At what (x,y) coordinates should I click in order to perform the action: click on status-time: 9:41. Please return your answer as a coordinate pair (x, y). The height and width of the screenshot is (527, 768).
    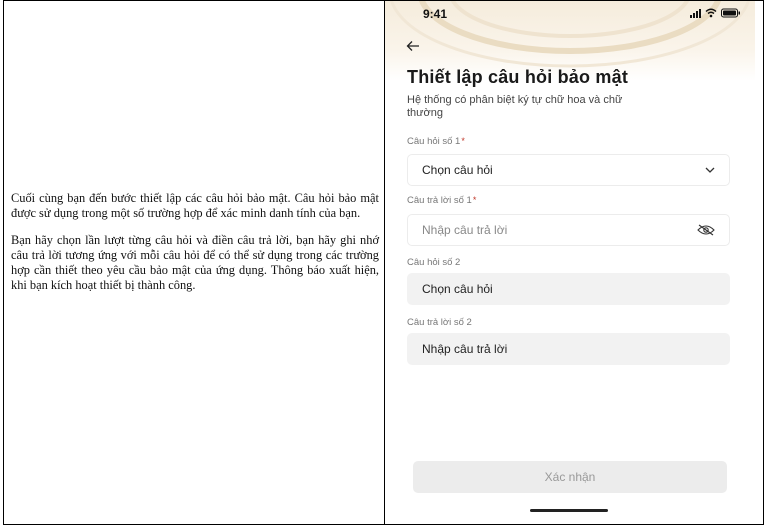
    Looking at the image, I should click on (435, 14).